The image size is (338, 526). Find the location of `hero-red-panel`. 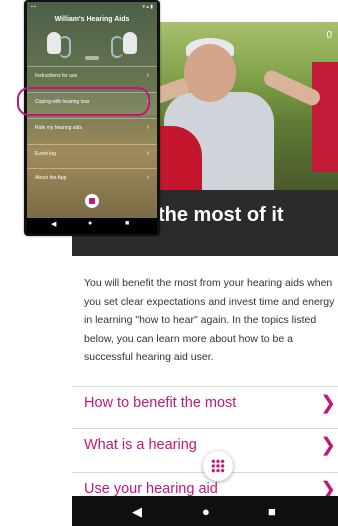

hero-red-panel is located at coordinates (325, 117).